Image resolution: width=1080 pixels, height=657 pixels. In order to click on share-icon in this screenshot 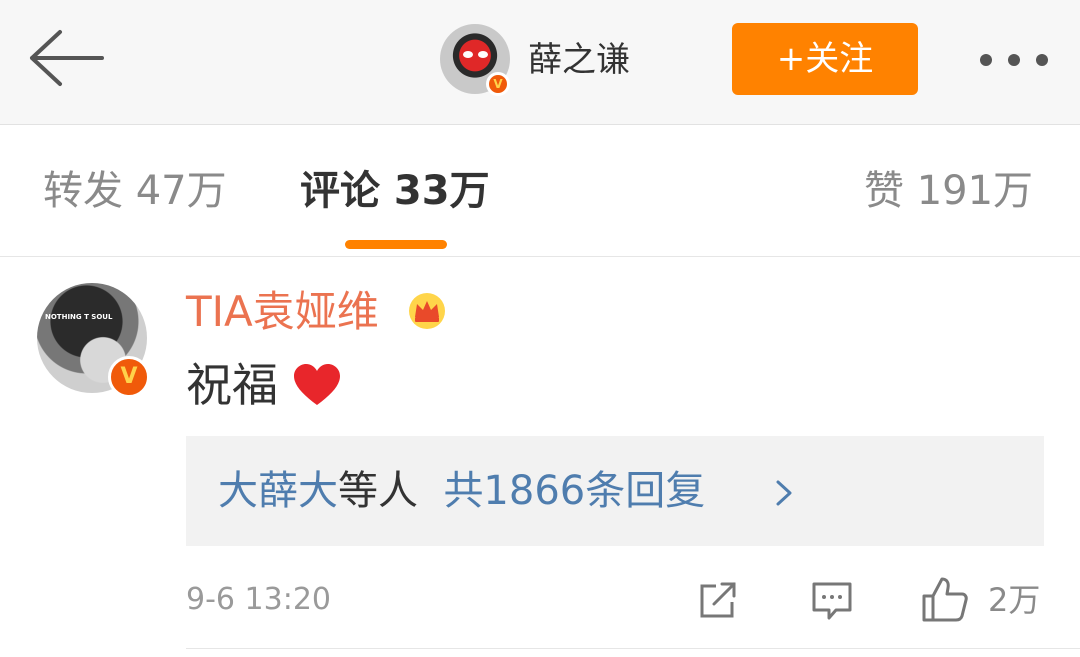, I will do `click(718, 600)`.